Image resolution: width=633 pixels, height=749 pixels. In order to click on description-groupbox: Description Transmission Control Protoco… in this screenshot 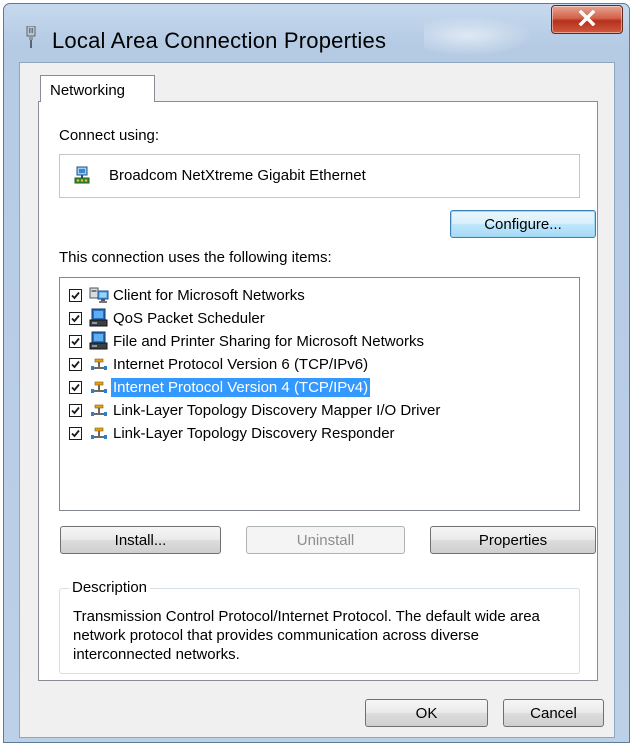, I will do `click(319, 626)`.